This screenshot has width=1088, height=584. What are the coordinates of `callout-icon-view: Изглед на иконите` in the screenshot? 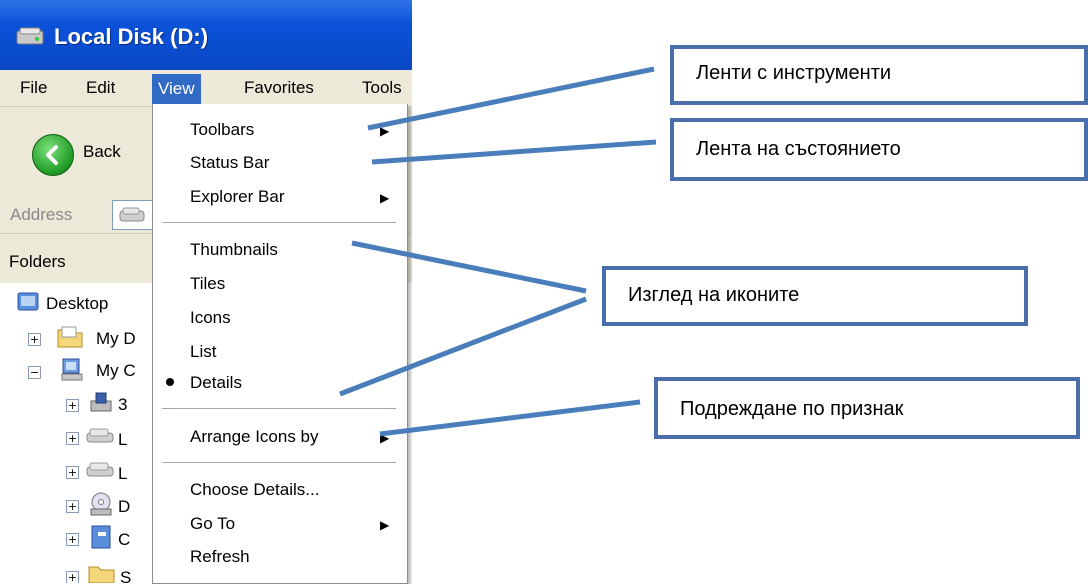 It's located at (815, 296).